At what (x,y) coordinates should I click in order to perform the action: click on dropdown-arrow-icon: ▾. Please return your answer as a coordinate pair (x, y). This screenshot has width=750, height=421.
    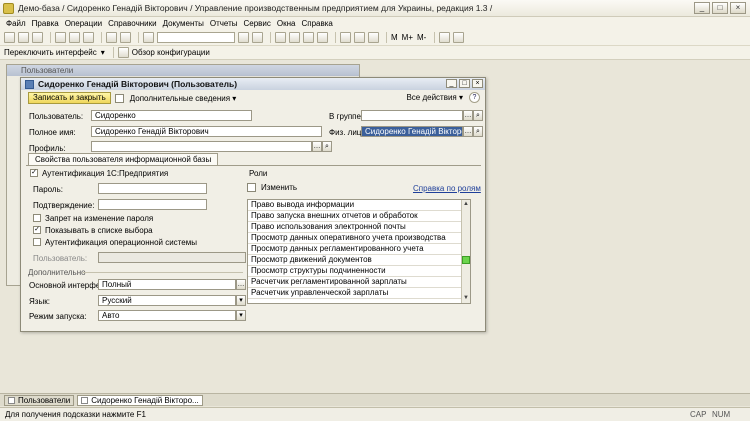
    Looking at the image, I should click on (103, 52).